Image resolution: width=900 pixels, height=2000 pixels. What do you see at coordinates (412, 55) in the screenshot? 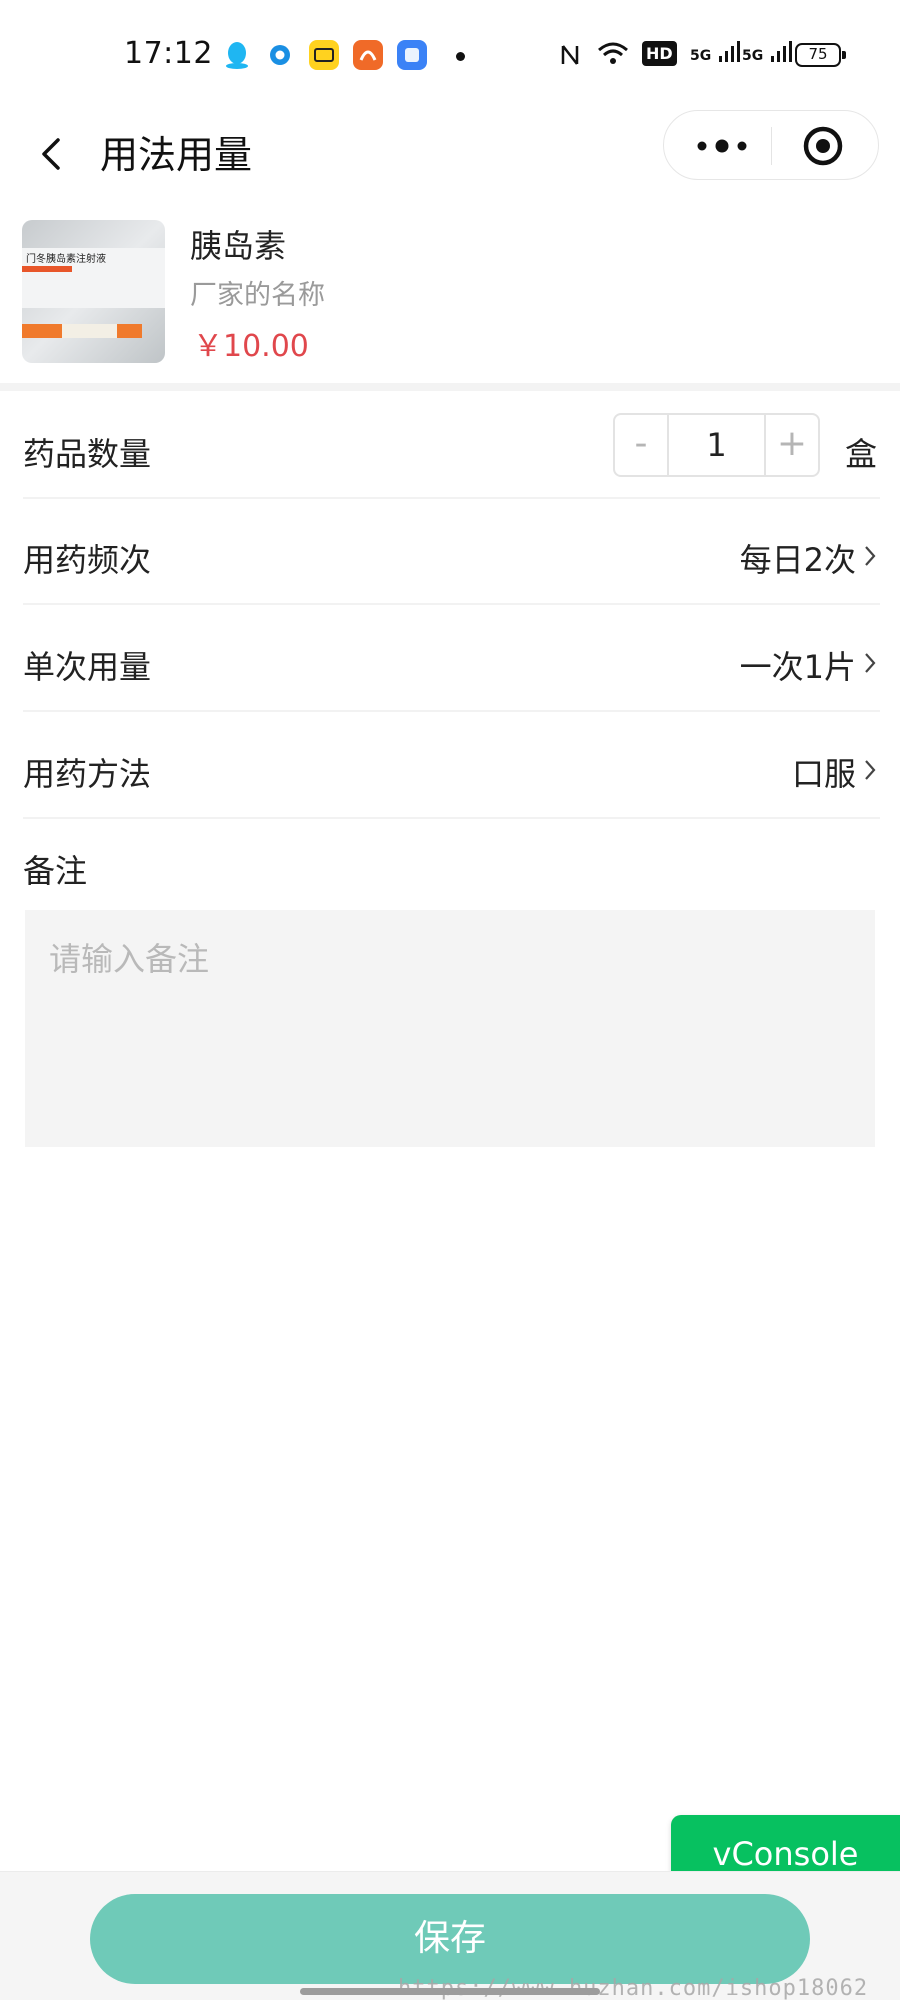
I see `multitask-icon` at bounding box center [412, 55].